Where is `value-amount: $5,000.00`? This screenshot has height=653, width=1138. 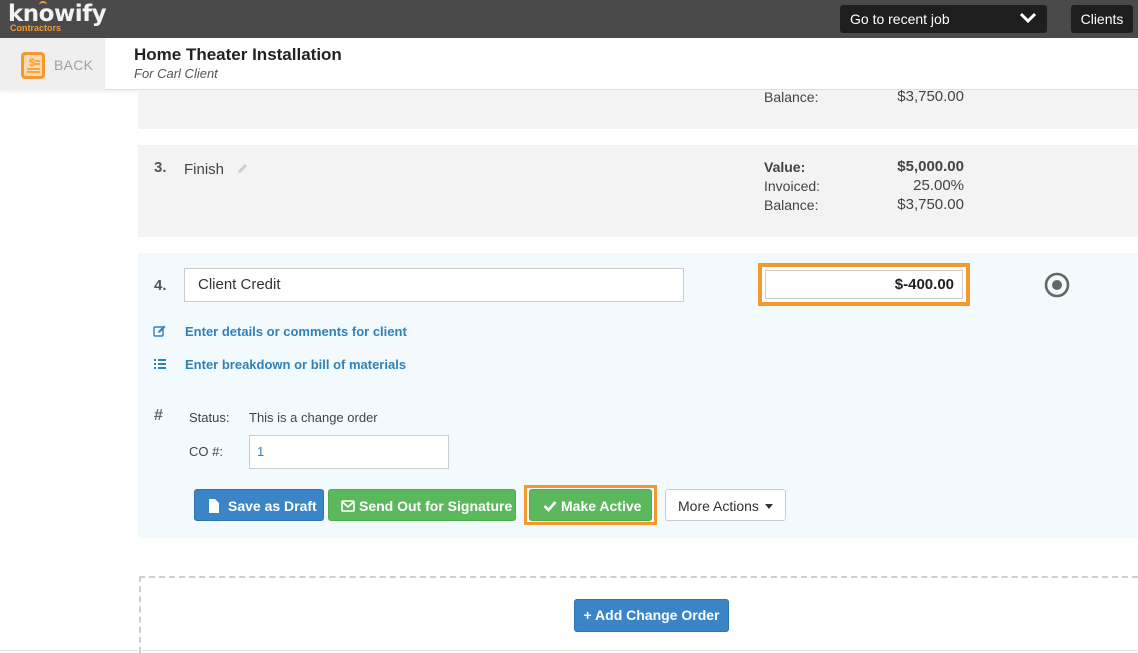
value-amount: $5,000.00 is located at coordinates (930, 166).